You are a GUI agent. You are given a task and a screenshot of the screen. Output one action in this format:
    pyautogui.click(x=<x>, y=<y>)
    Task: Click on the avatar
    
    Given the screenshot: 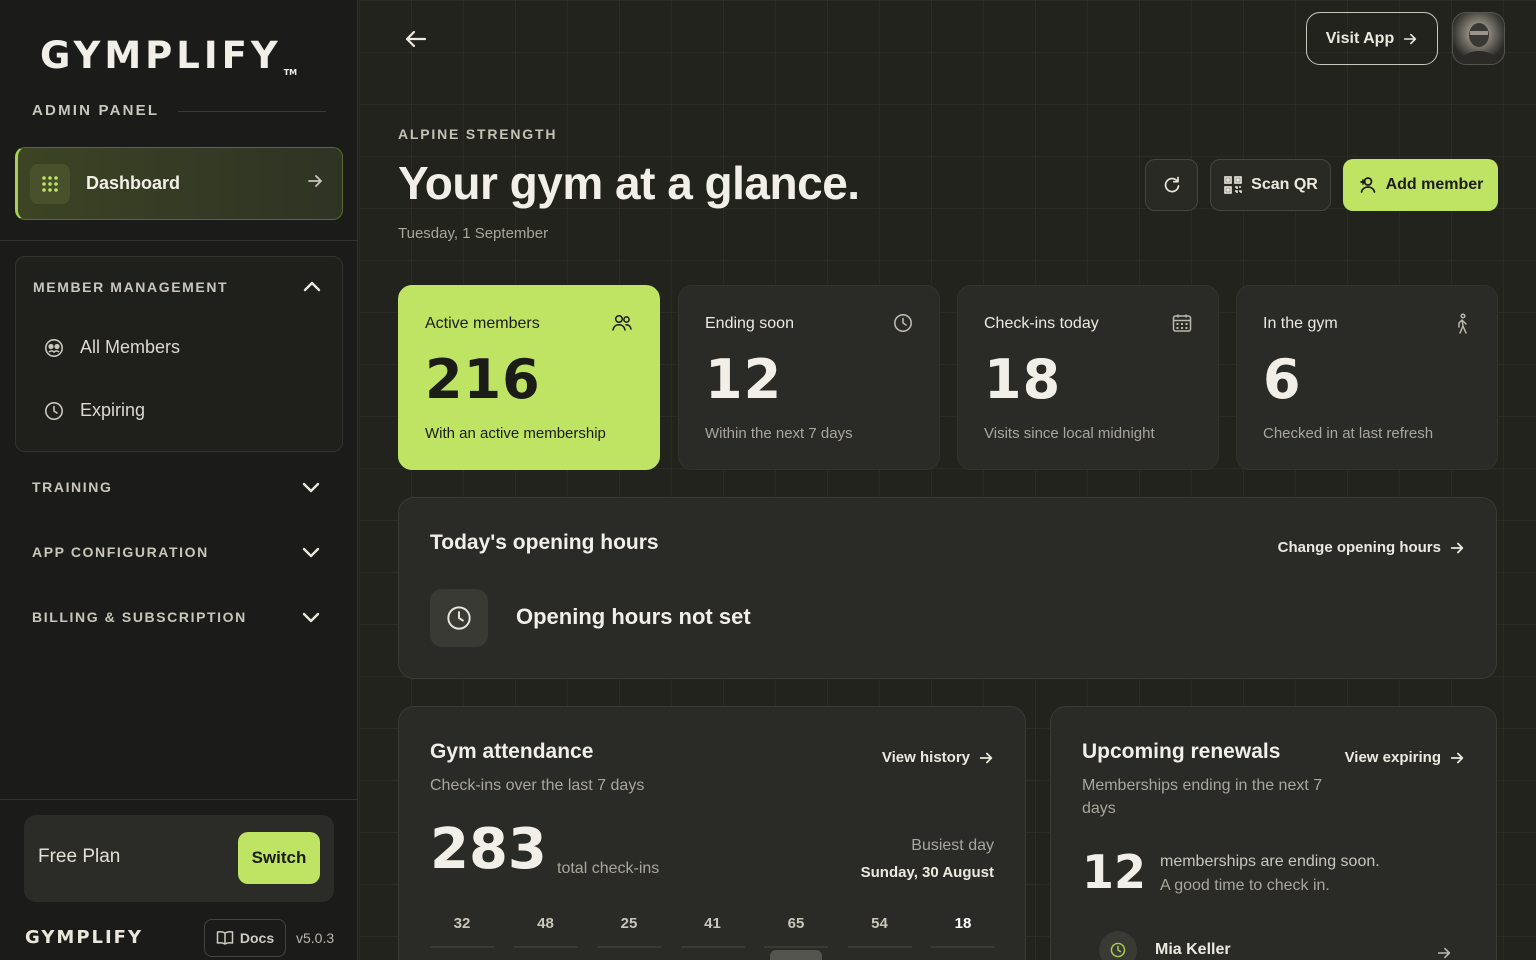 What is the action you would take?
    pyautogui.click(x=1478, y=38)
    